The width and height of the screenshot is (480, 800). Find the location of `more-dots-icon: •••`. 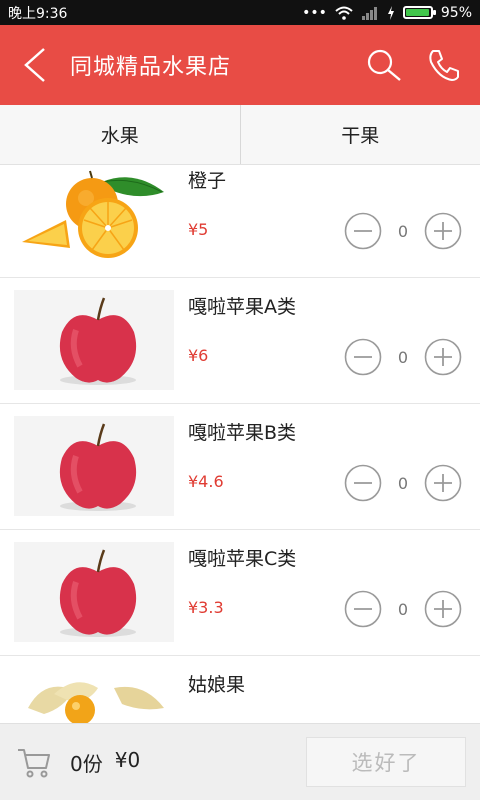

more-dots-icon: ••• is located at coordinates (314, 12).